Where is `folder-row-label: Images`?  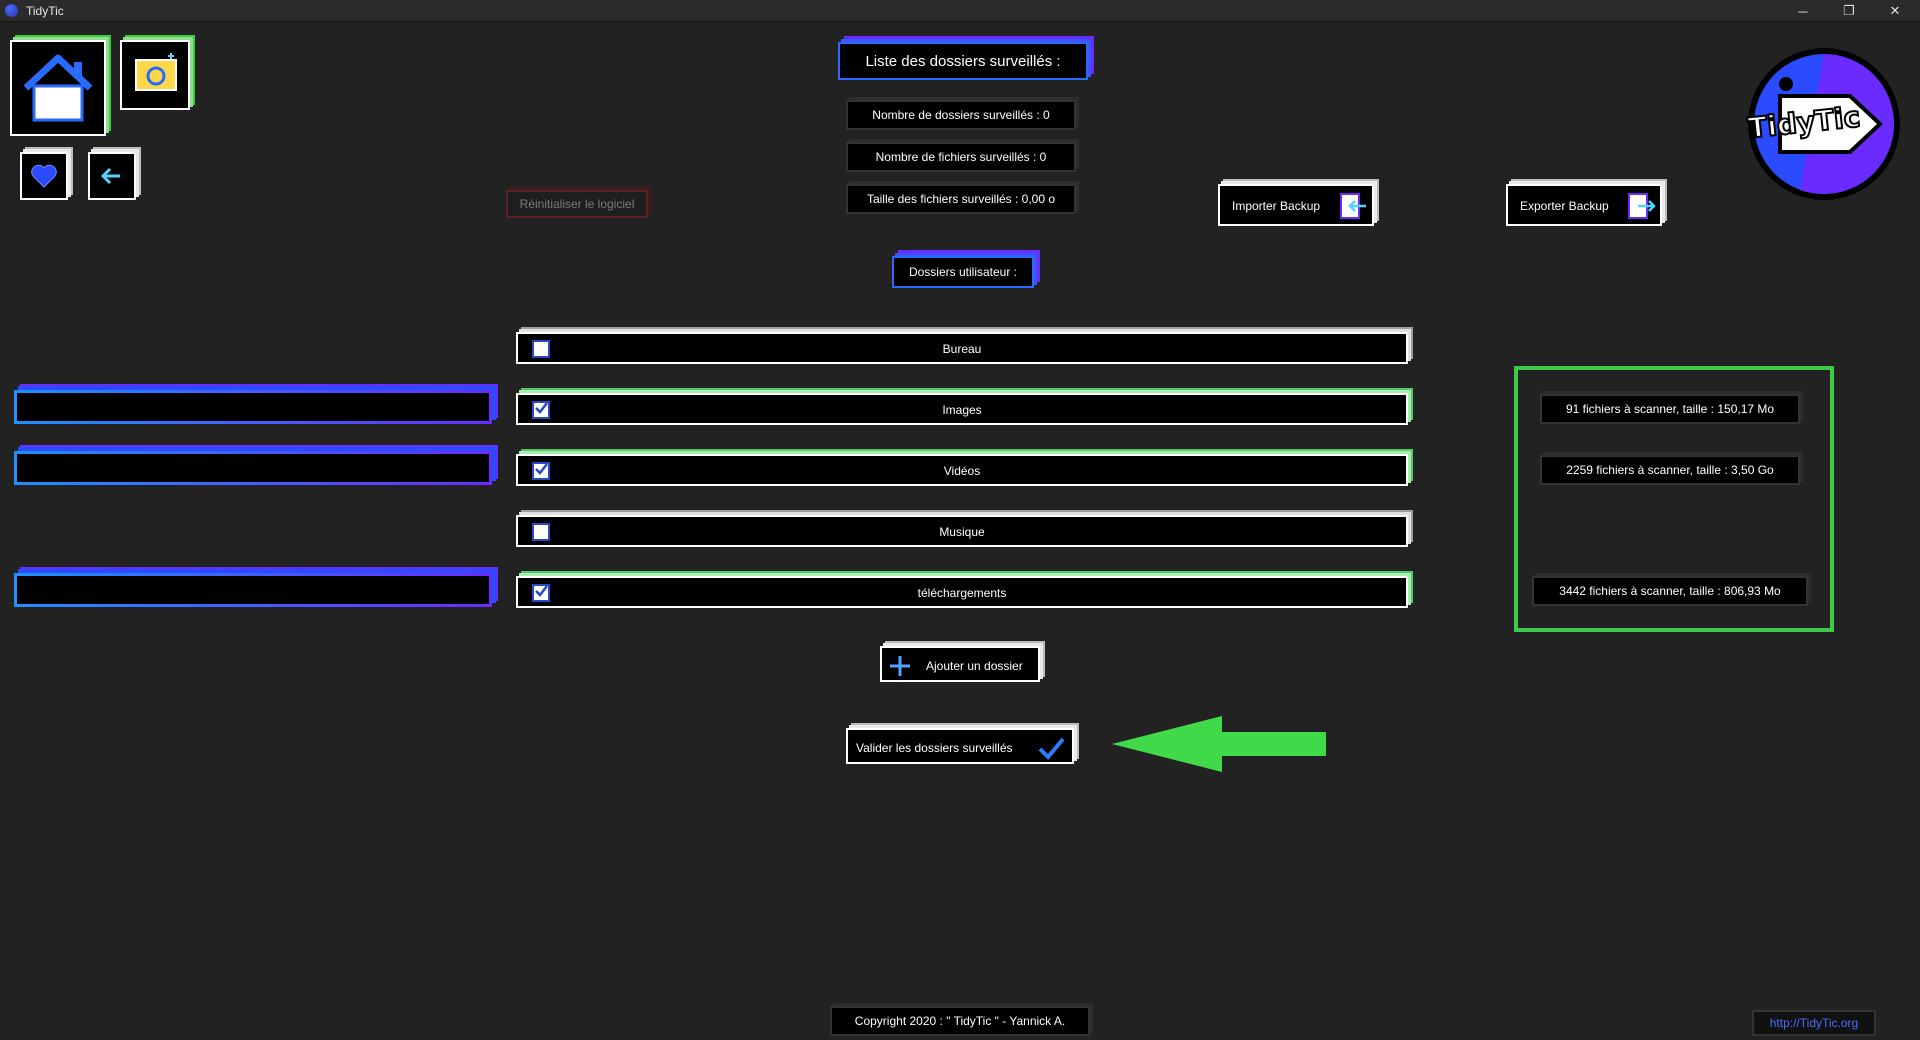
folder-row-label: Images is located at coordinates (962, 410).